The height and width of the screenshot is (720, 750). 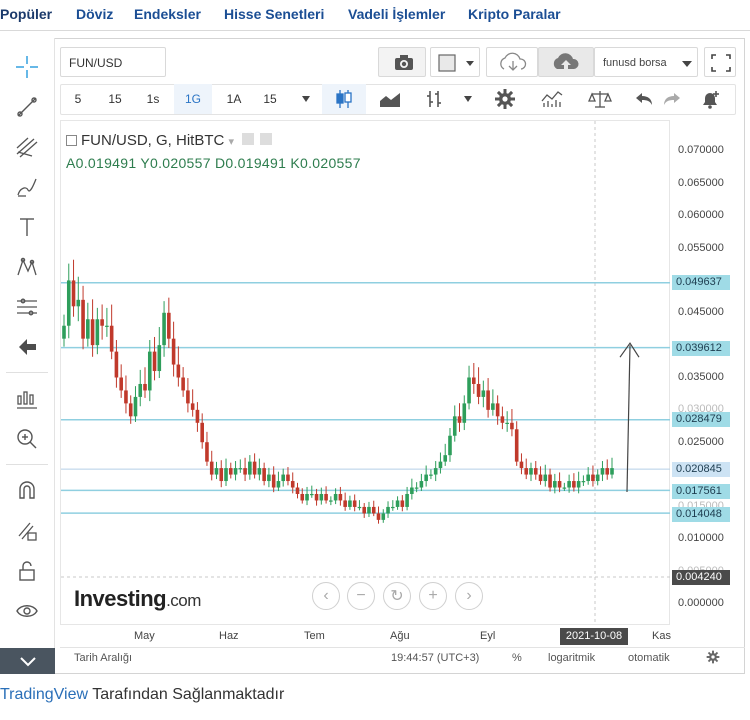 I want to click on indicators-button, so click(x=552, y=99).